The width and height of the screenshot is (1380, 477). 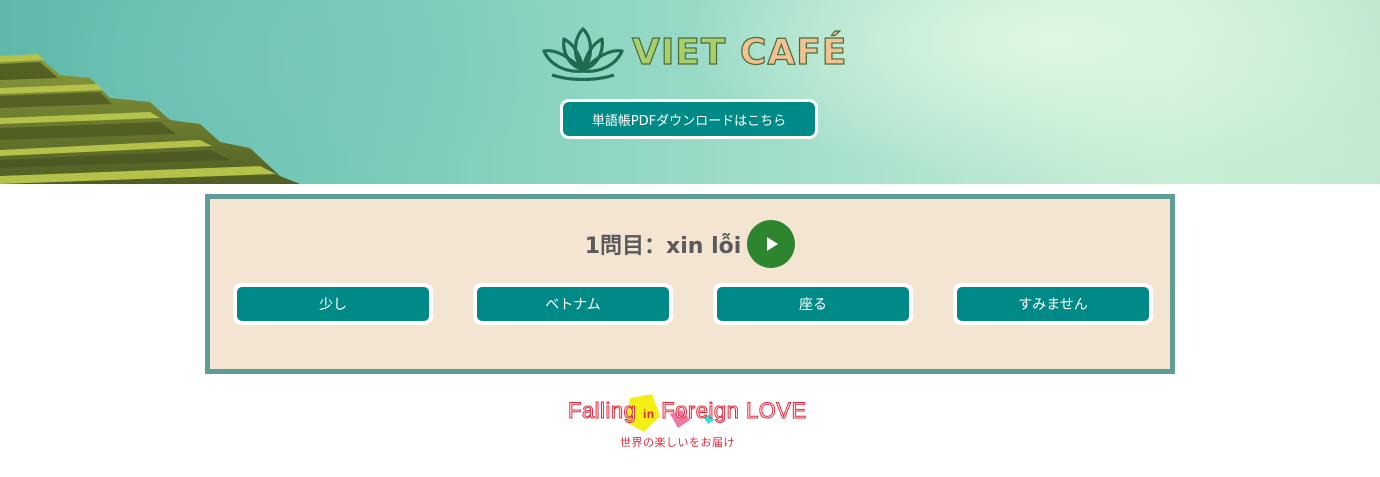 I want to click on rice-terrace-image, so click(x=150, y=119).